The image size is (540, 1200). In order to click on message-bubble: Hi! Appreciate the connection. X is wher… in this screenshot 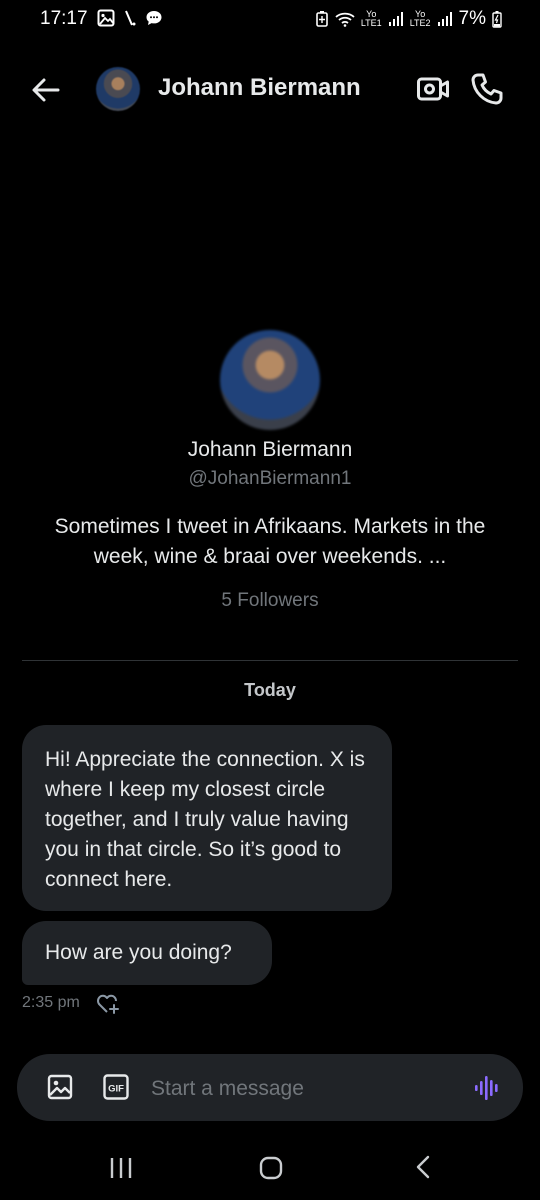, I will do `click(207, 818)`.